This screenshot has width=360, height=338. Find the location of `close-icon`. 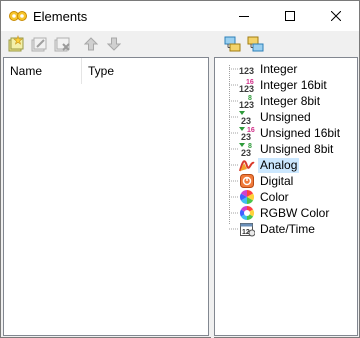

close-icon is located at coordinates (336, 16).